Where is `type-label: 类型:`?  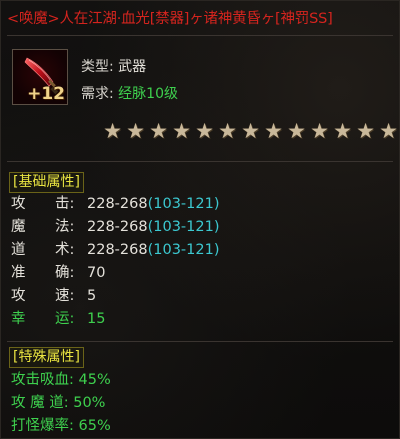
type-label: 类型: is located at coordinates (97, 67).